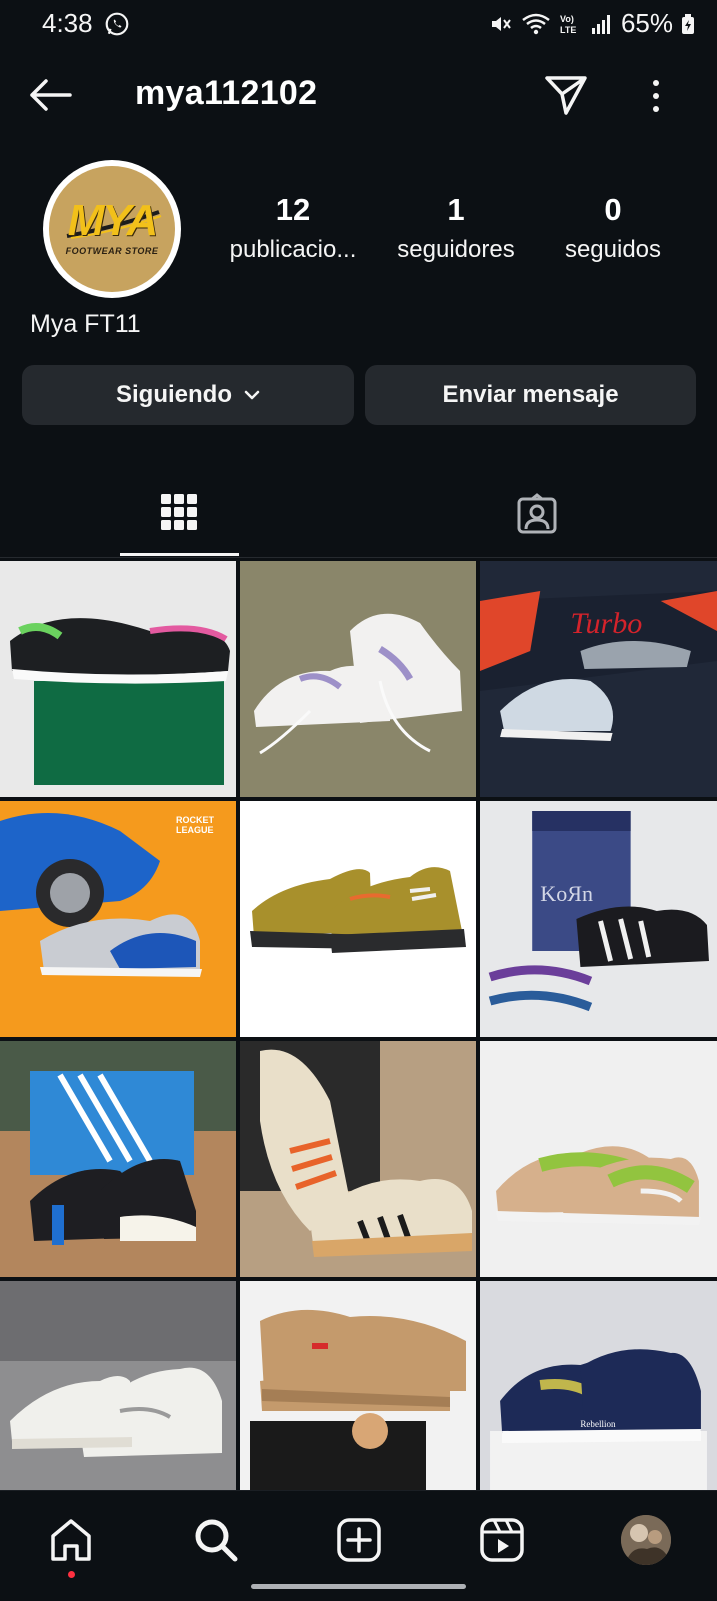  Describe the element at coordinates (174, 394) in the screenshot. I see `following-button-label: Siguiendo` at that location.